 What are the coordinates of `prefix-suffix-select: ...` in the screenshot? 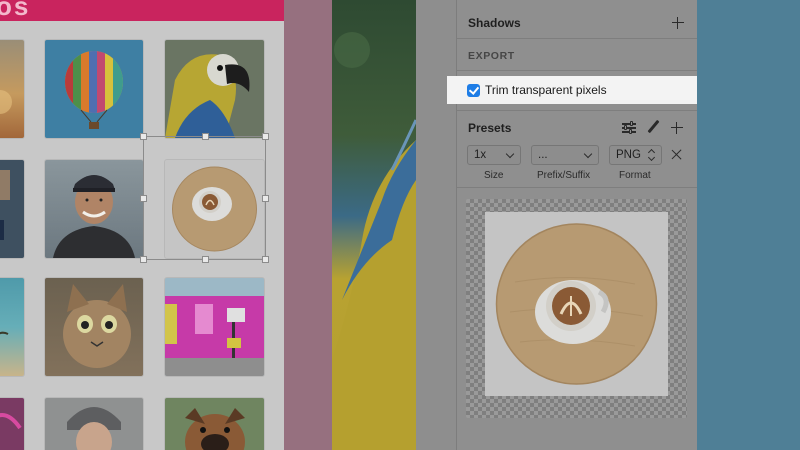 It's located at (565, 155).